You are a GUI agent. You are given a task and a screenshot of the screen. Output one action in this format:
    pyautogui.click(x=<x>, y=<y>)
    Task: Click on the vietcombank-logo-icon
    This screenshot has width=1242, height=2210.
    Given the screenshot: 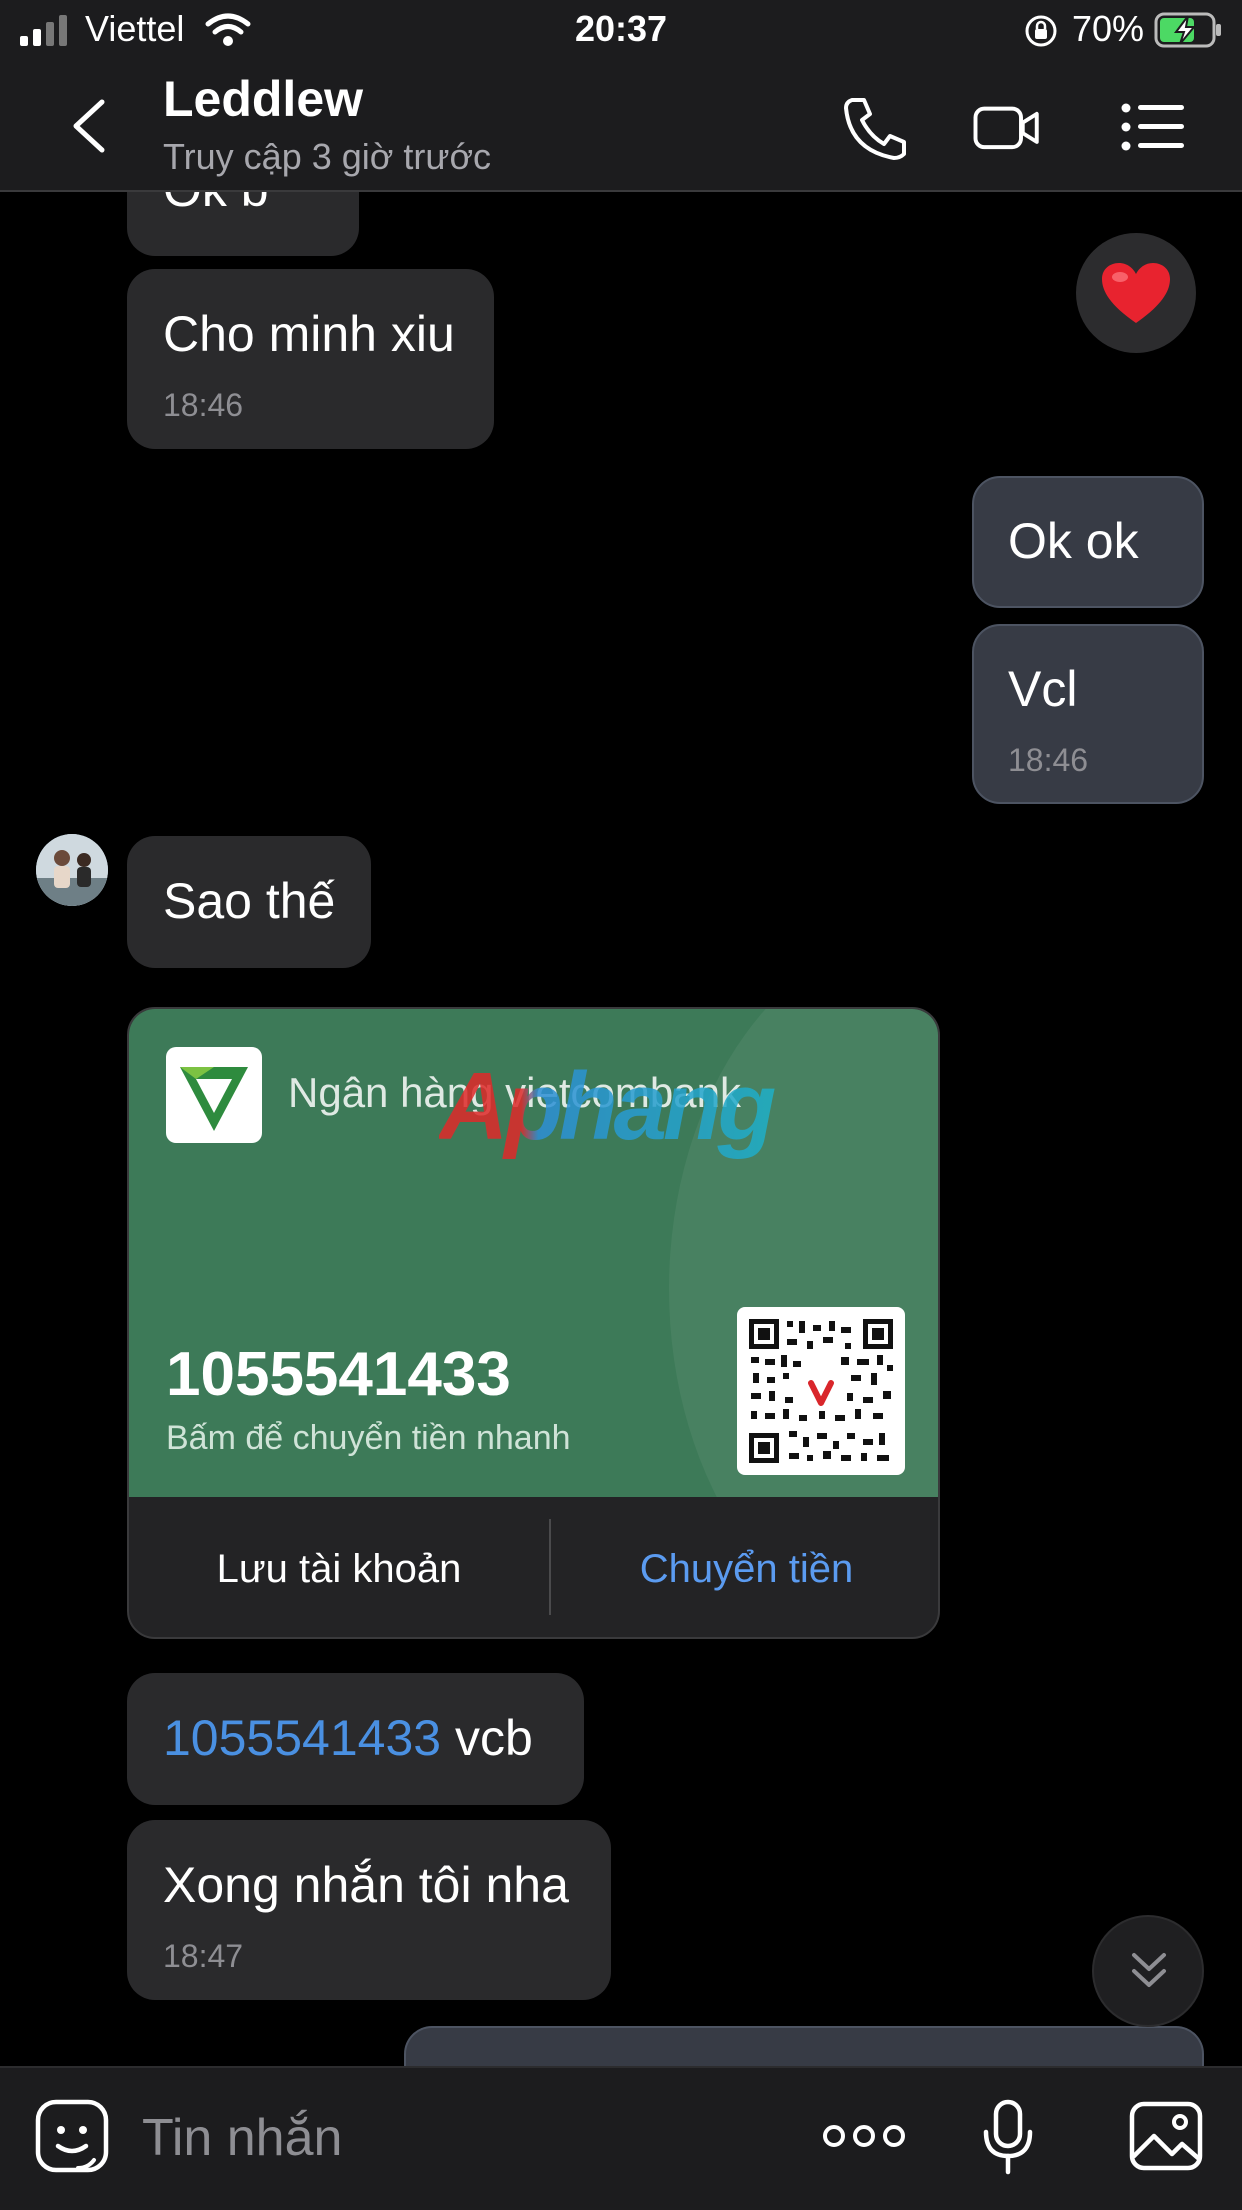 What is the action you would take?
    pyautogui.click(x=214, y=1095)
    